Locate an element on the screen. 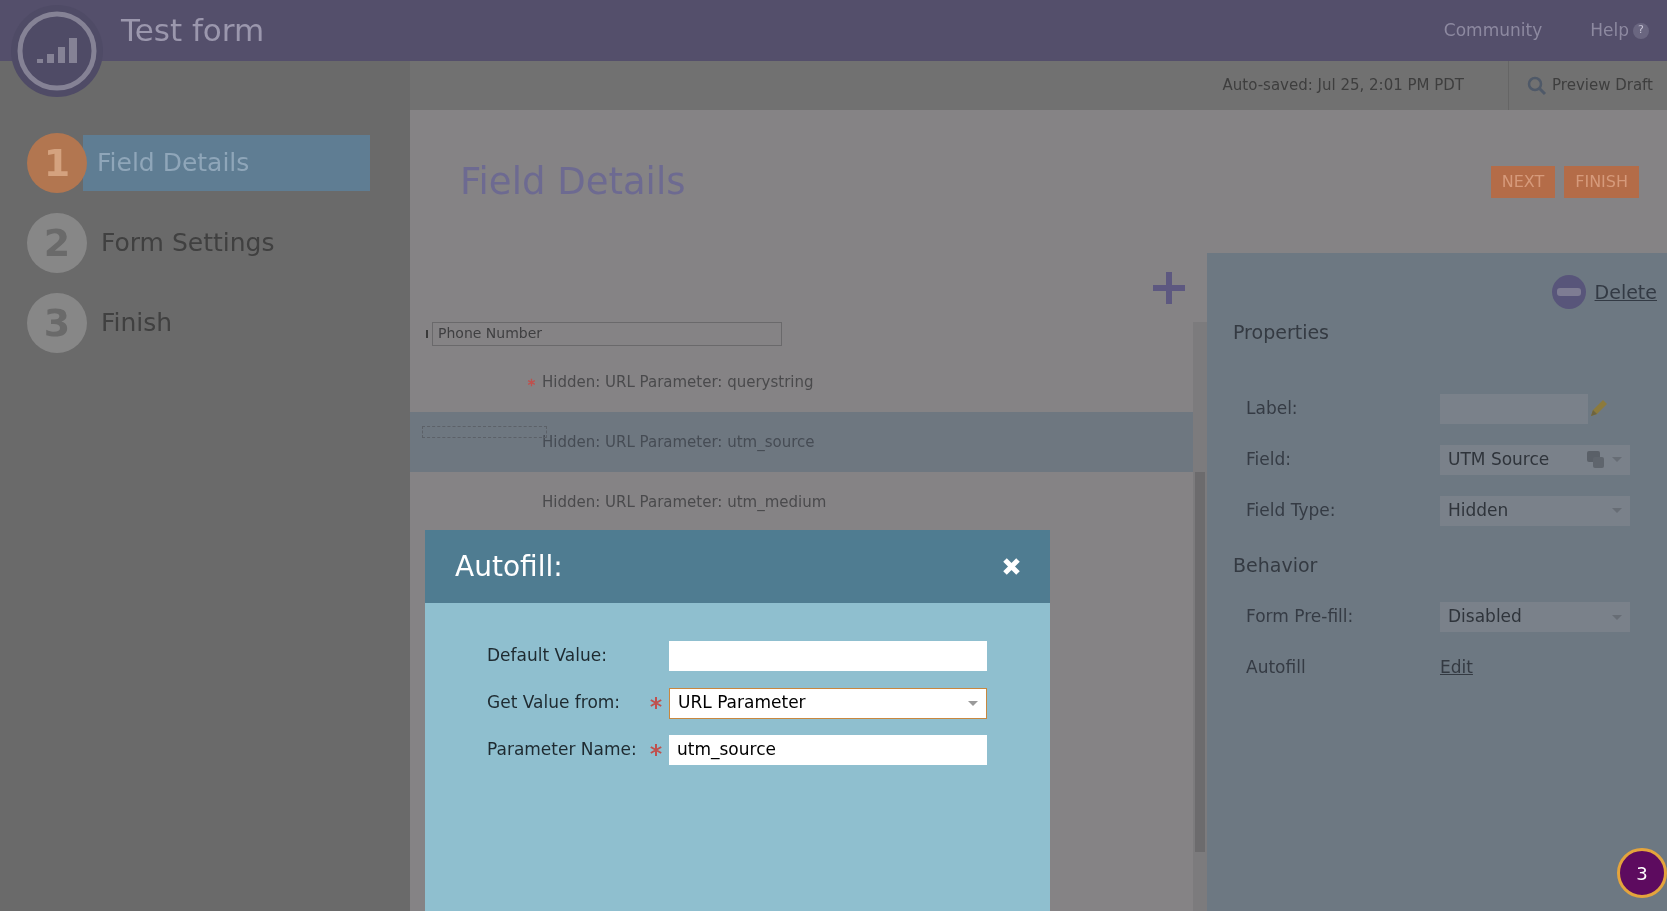 This screenshot has width=1667, height=911. pencil-icon is located at coordinates (1598, 408).